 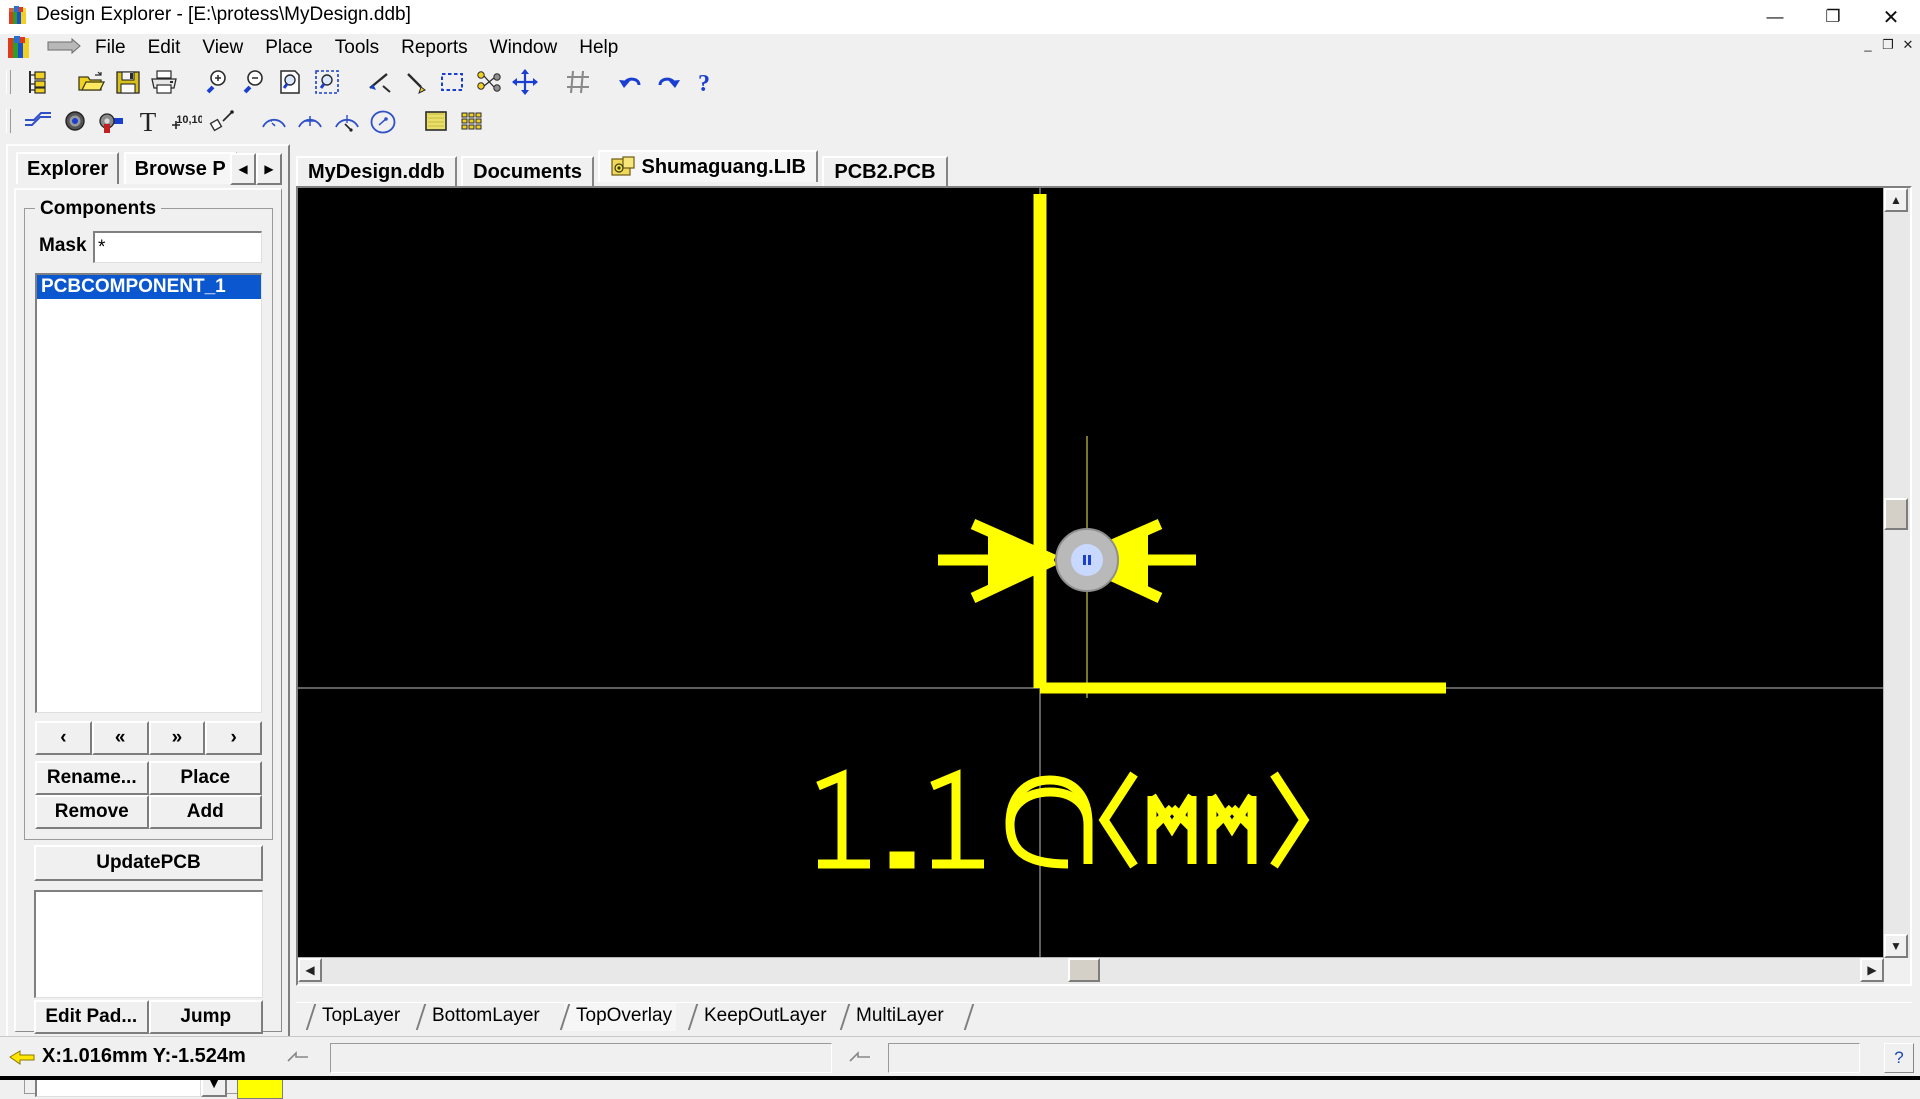 I want to click on layer-tab-keepoutlayer: KeepOutLayer, so click(x=759, y=1017).